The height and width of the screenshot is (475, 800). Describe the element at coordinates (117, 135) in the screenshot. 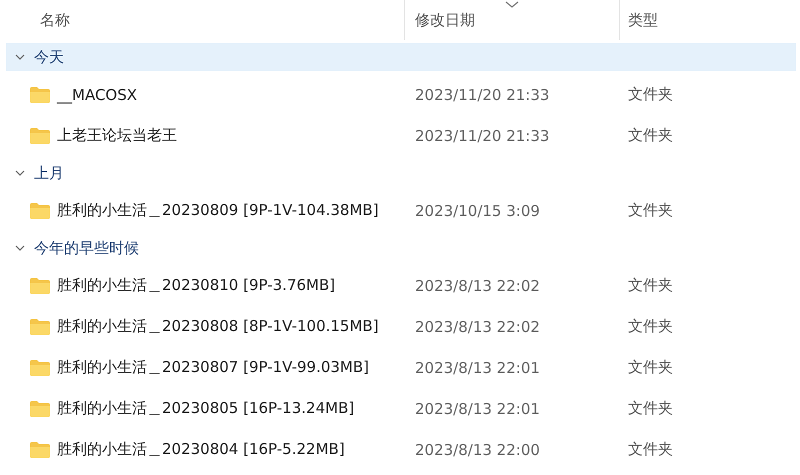

I see `file-name: 上老王论坛当老王` at that location.